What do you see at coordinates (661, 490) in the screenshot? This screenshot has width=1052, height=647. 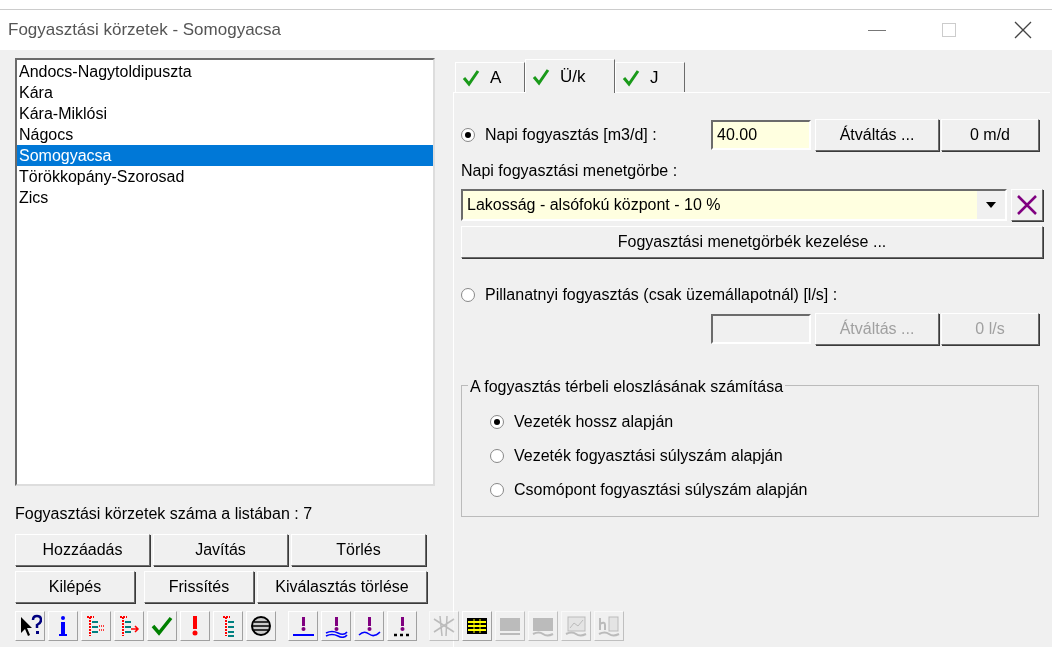 I see `option-label: Csomópont fogyasztási súlyszám alapján` at bounding box center [661, 490].